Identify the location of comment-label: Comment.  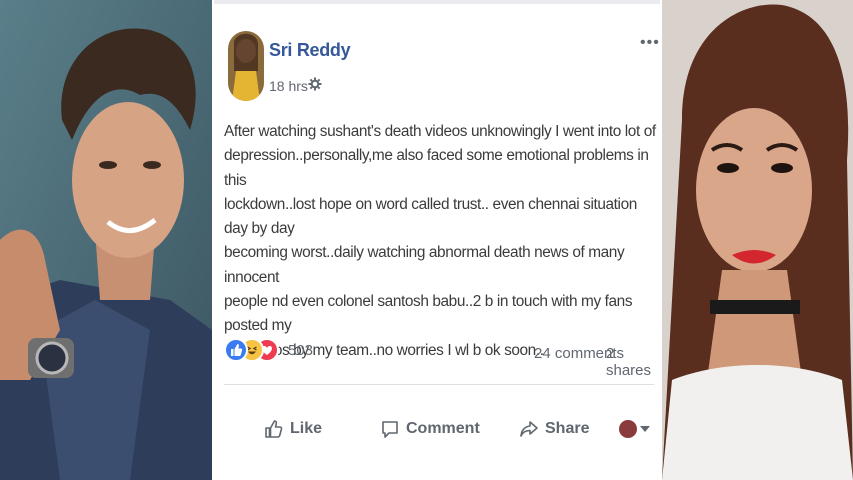
(443, 428).